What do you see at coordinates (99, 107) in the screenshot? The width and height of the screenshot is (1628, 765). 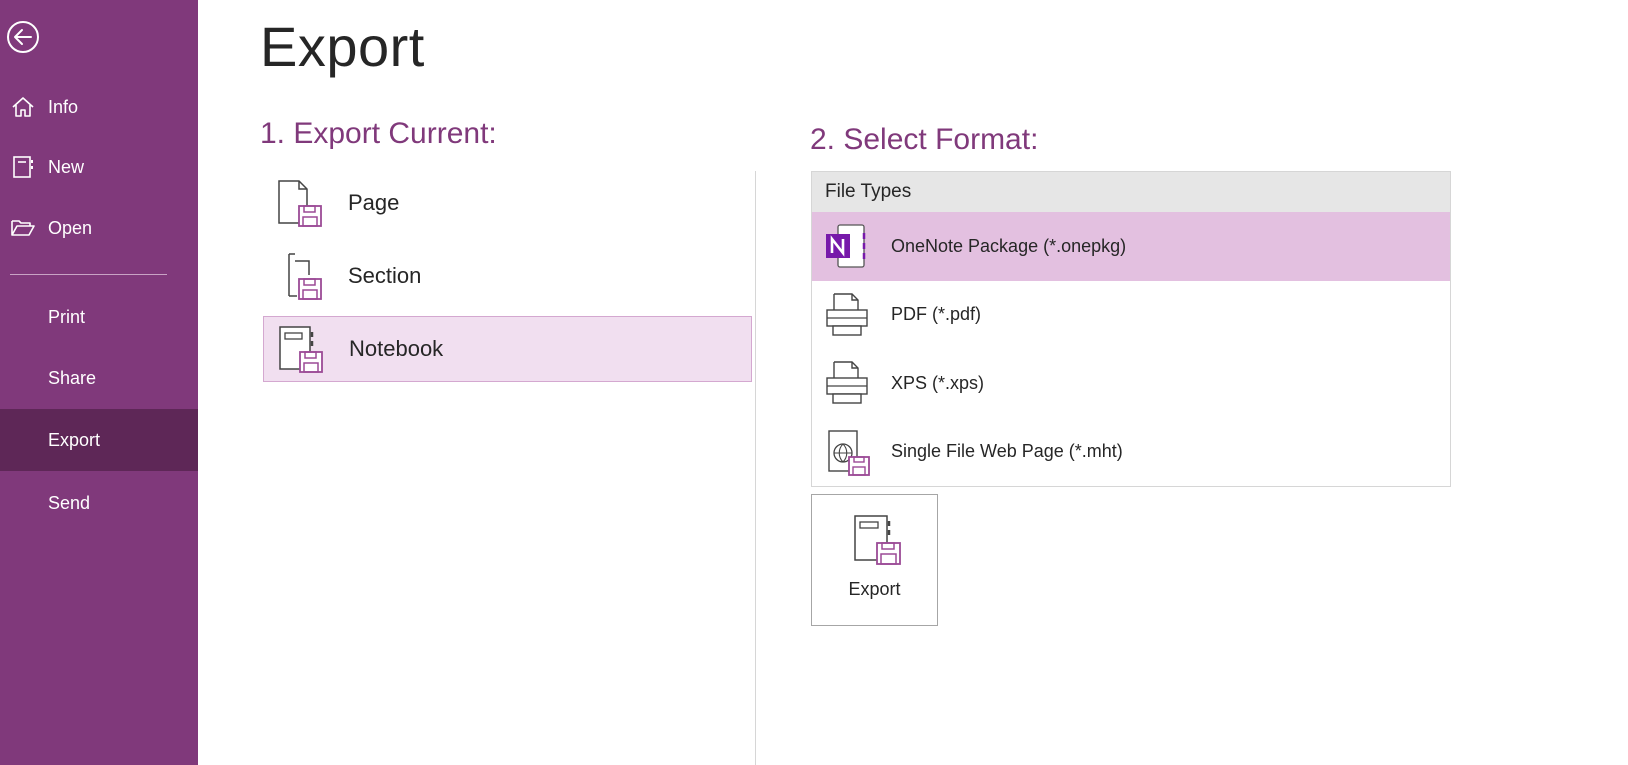 I see `sidebar-item-info: Info` at bounding box center [99, 107].